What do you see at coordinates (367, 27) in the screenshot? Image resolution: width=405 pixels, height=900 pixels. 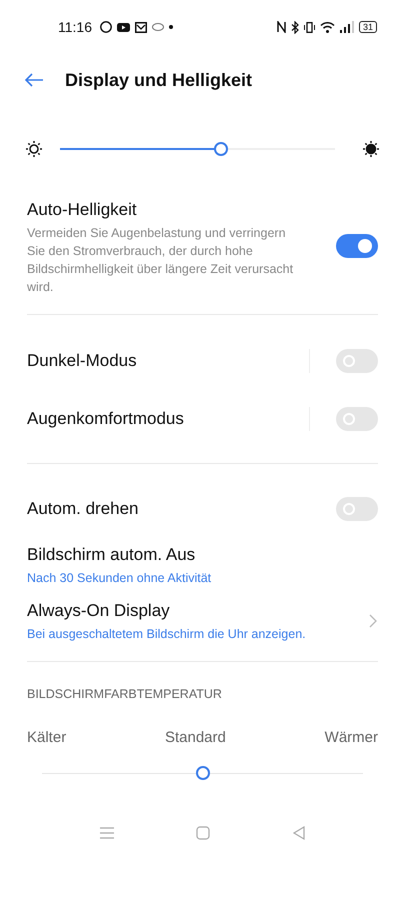 I see `battery-level: 31` at bounding box center [367, 27].